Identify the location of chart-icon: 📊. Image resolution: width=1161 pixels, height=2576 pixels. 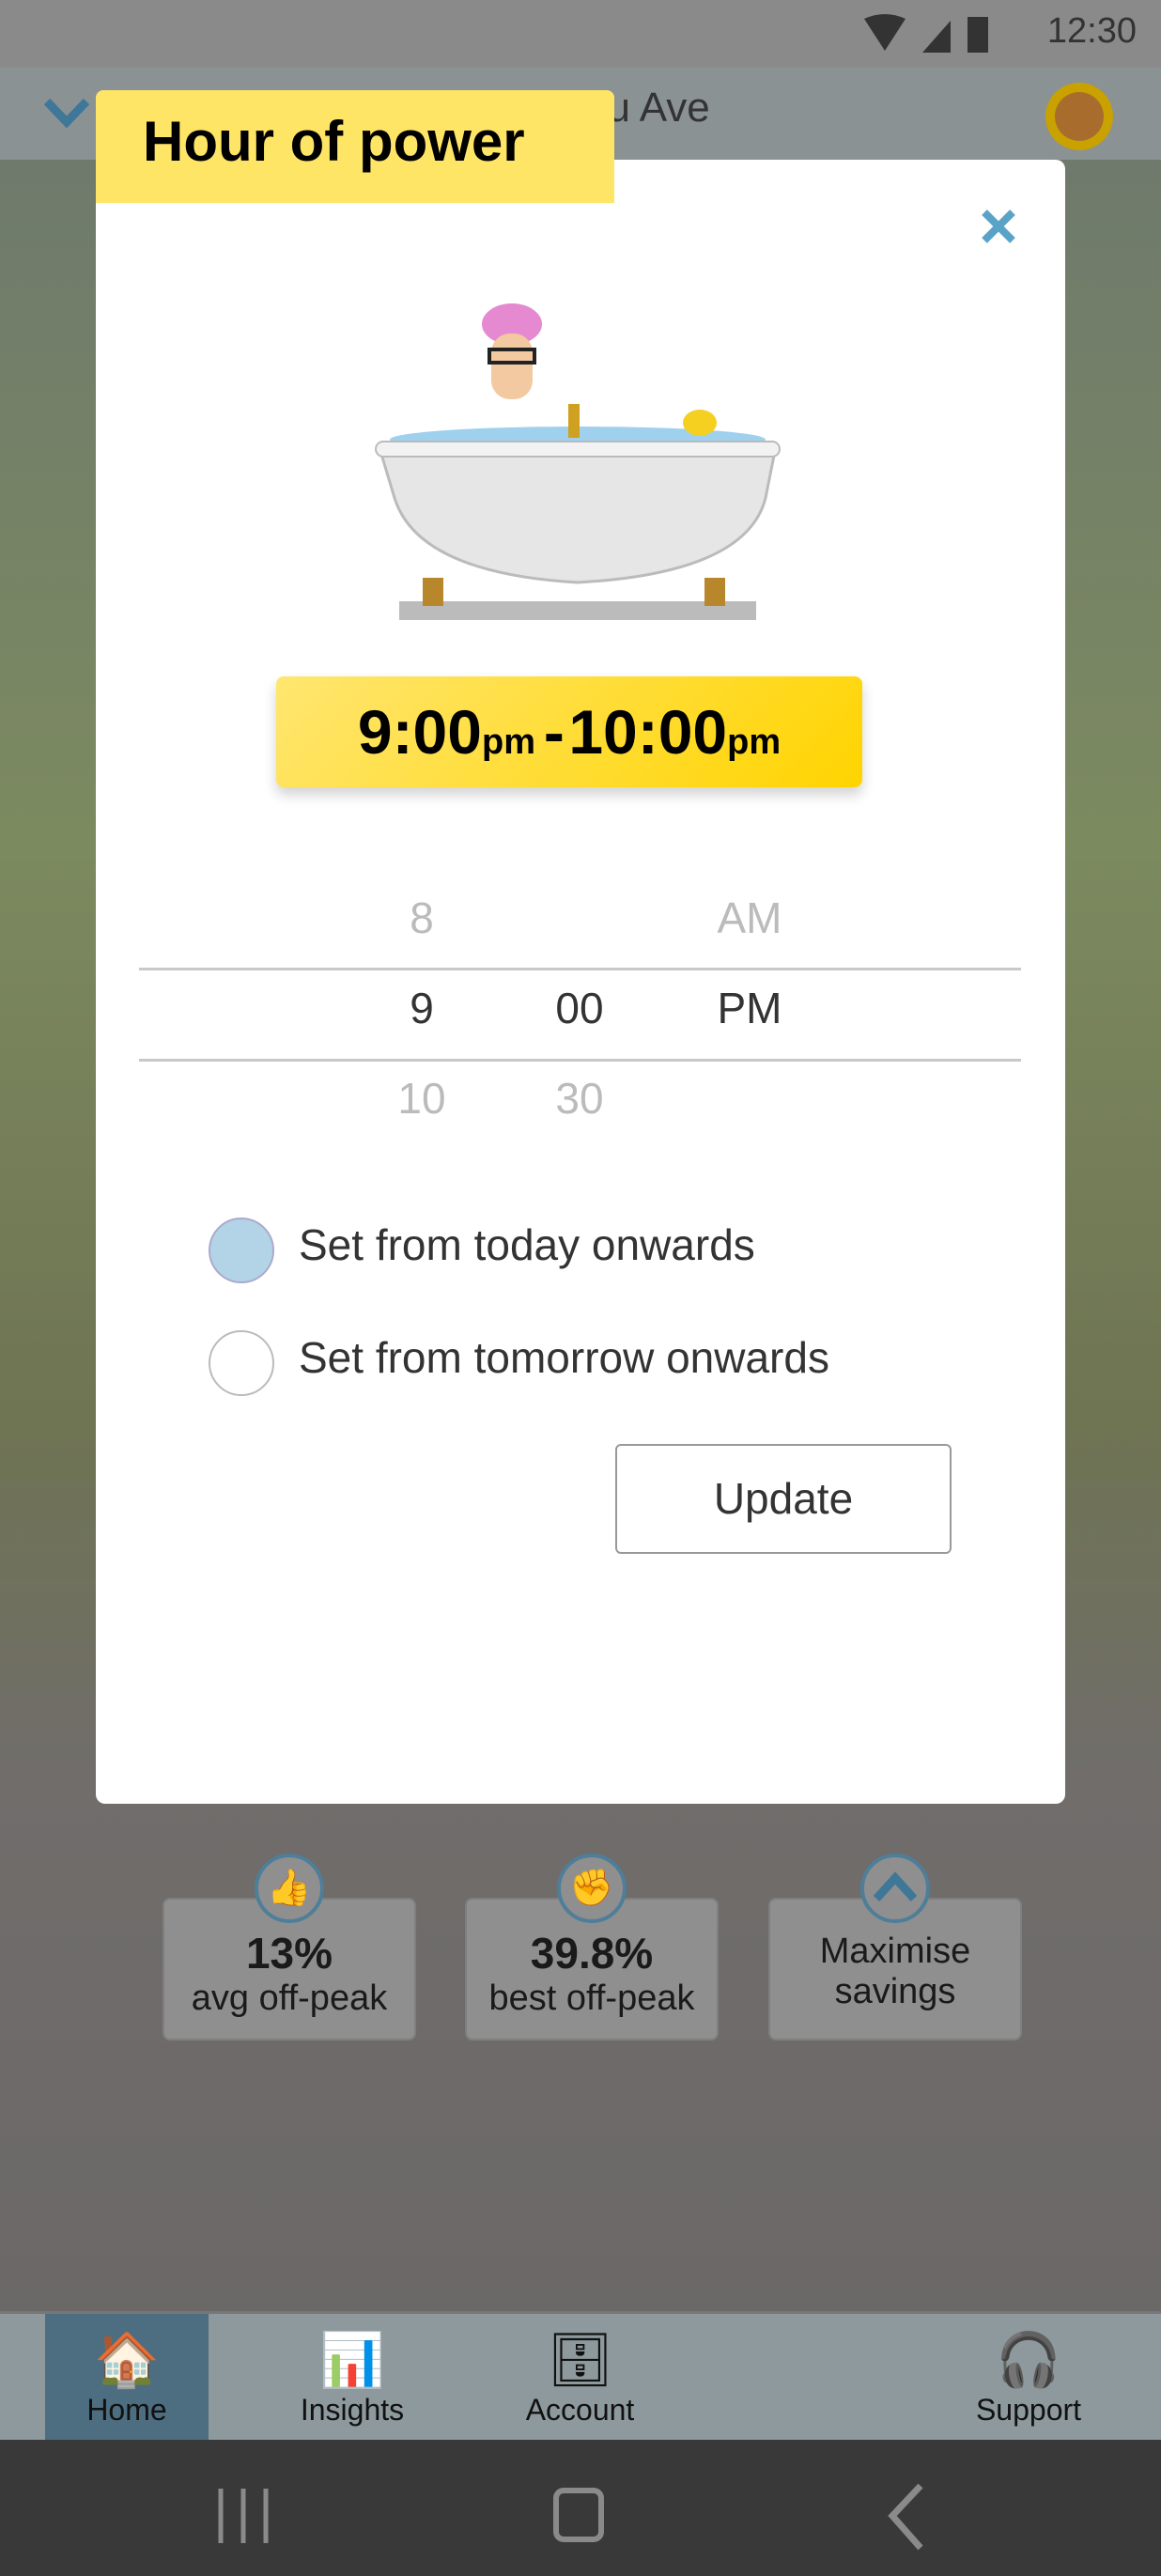
(352, 2359).